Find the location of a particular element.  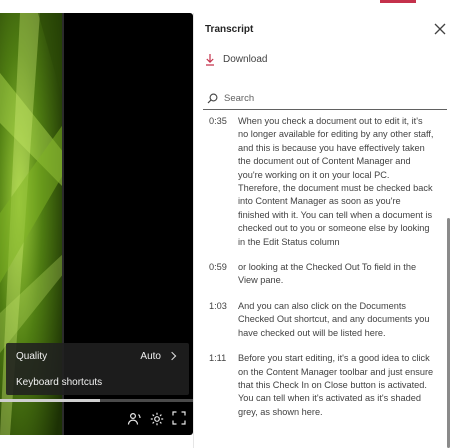

audio-description-icon is located at coordinates (134, 419).